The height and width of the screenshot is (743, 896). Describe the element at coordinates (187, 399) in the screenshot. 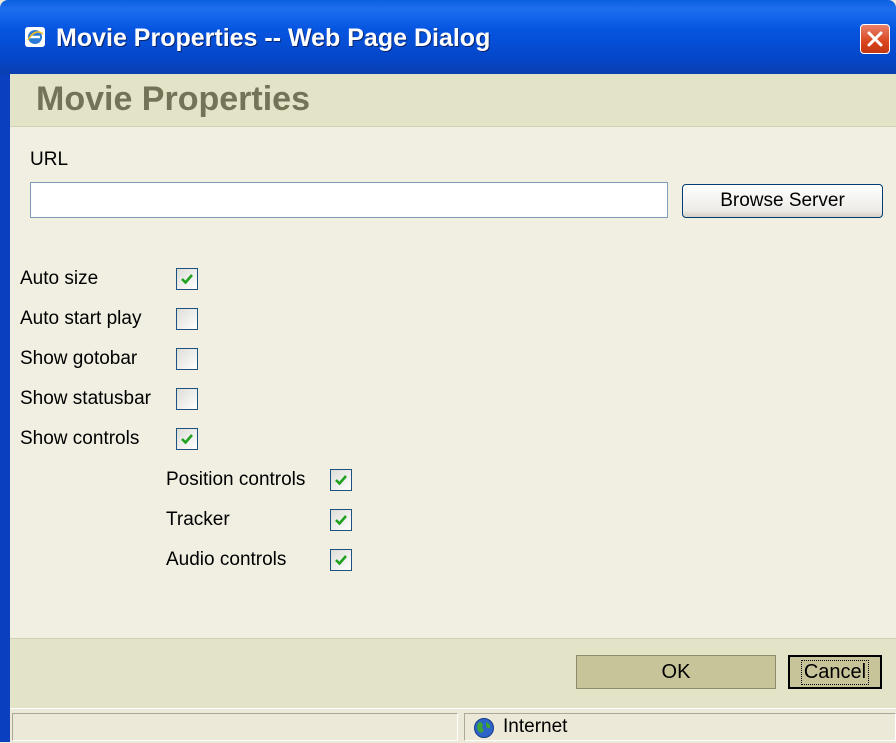

I see `checkbox-show-statusbar` at that location.